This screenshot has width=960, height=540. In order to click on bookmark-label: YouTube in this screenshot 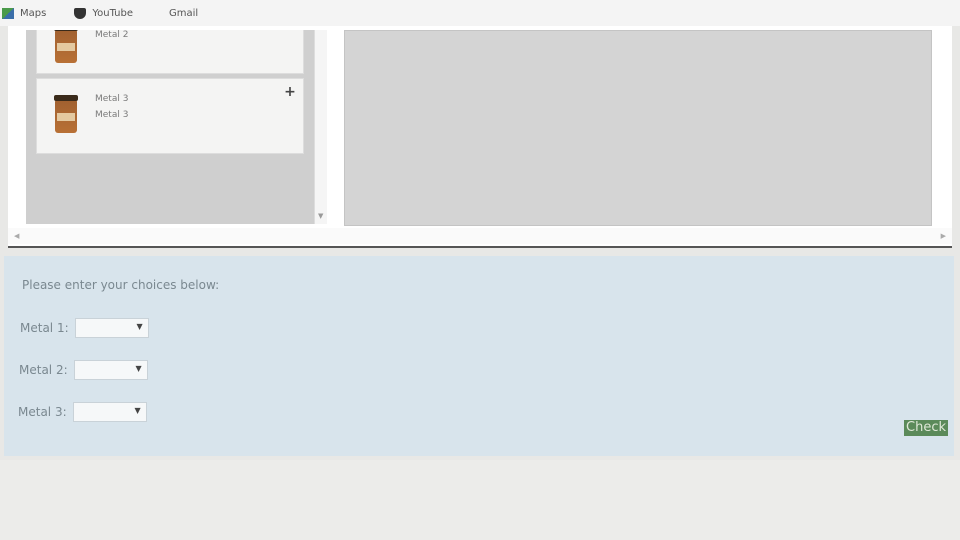, I will do `click(112, 13)`.